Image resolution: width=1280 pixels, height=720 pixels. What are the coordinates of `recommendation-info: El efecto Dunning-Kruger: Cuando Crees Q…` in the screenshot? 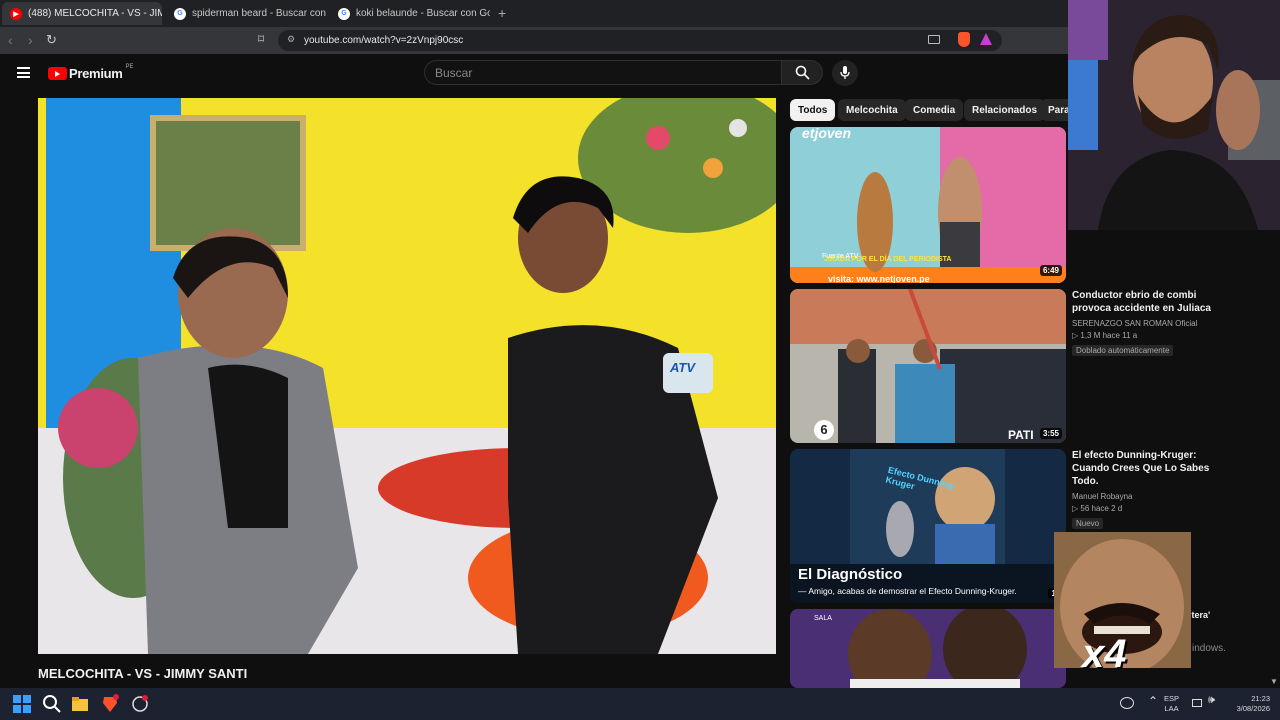 It's located at (1152, 490).